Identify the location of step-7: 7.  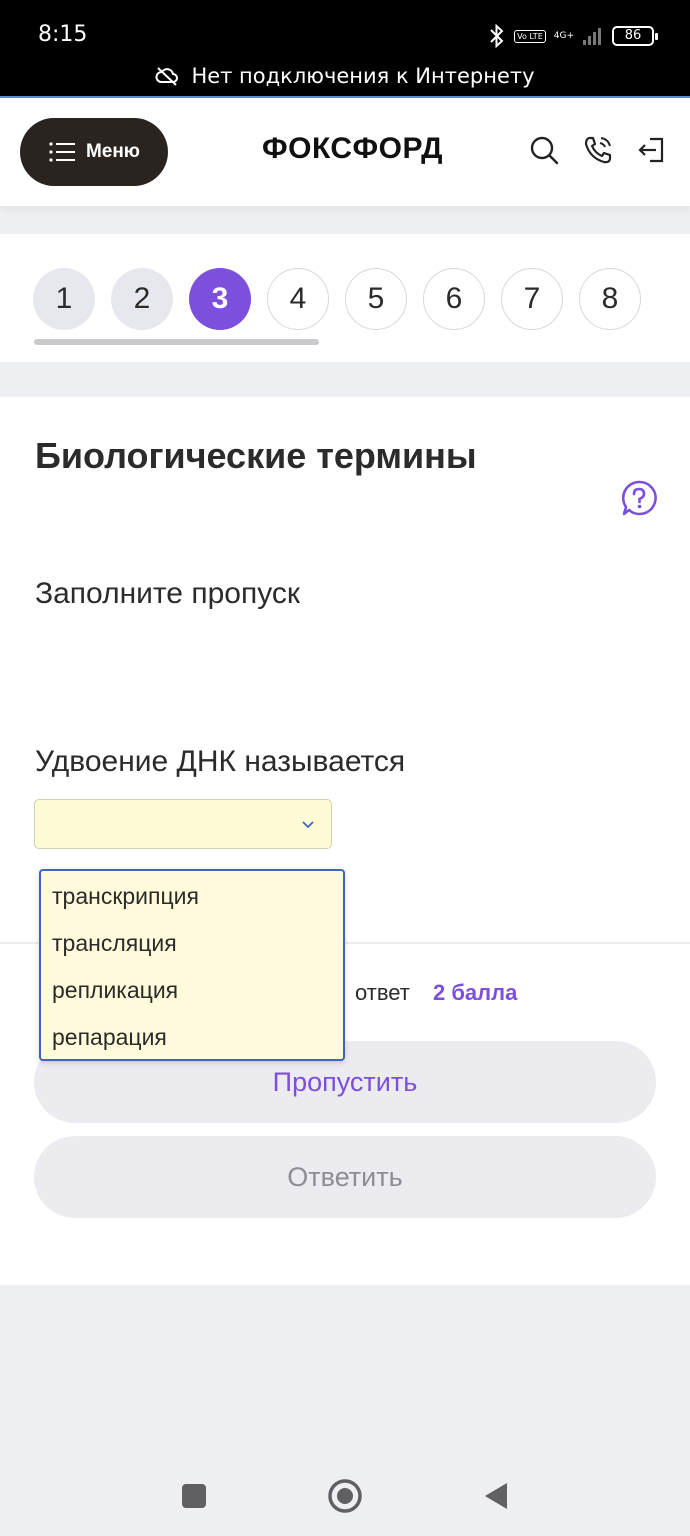
(532, 299).